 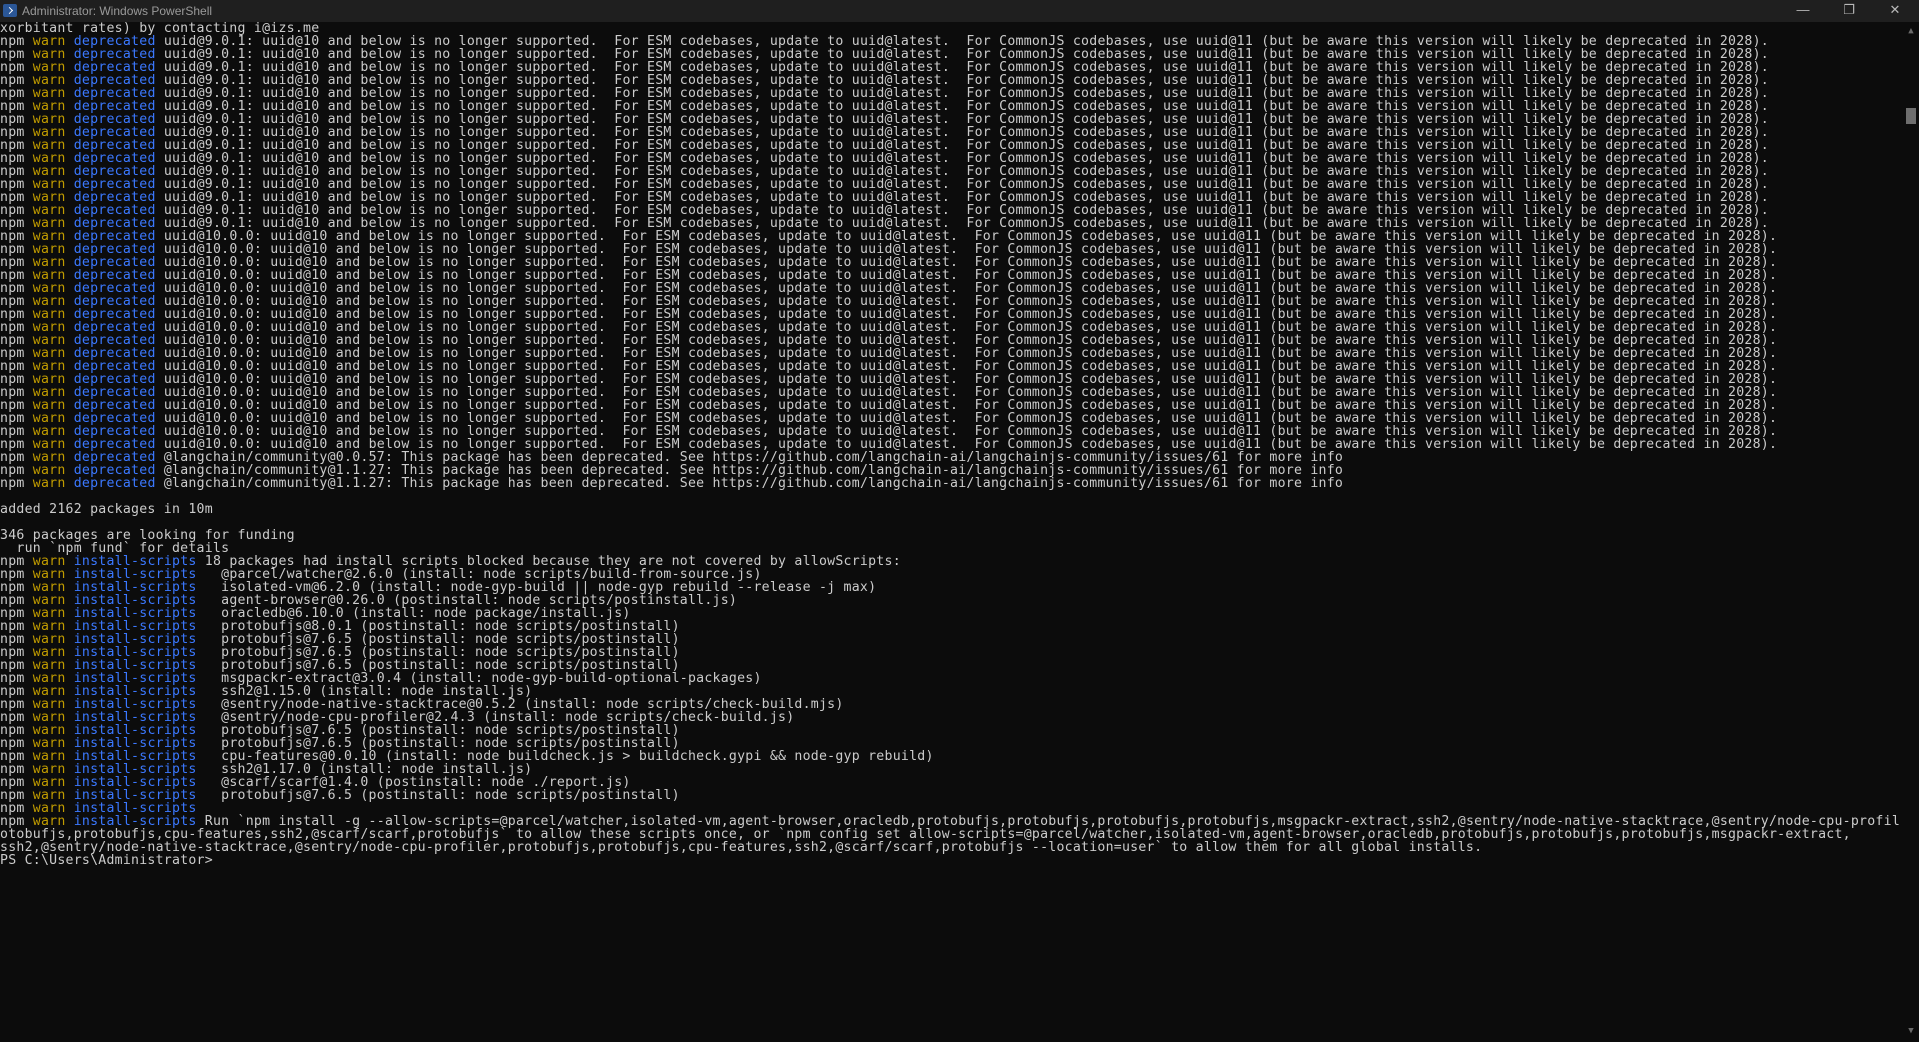 I want to click on window-title: Administrator: Windows PowerShell, so click(x=117, y=11).